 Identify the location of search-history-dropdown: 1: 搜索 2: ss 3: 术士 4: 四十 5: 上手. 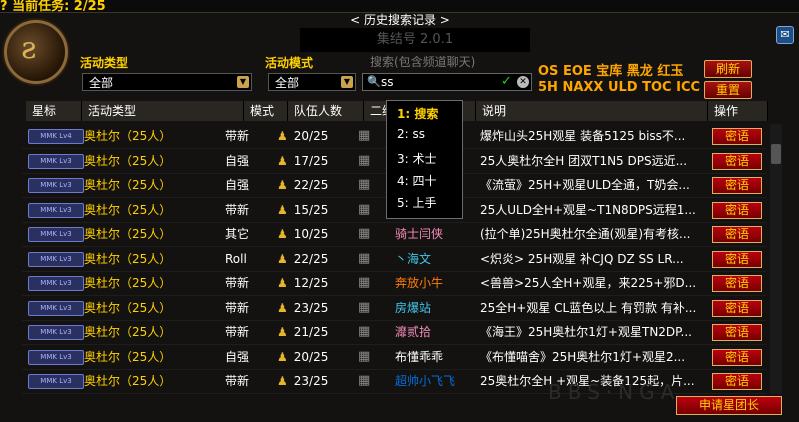
(424, 159).